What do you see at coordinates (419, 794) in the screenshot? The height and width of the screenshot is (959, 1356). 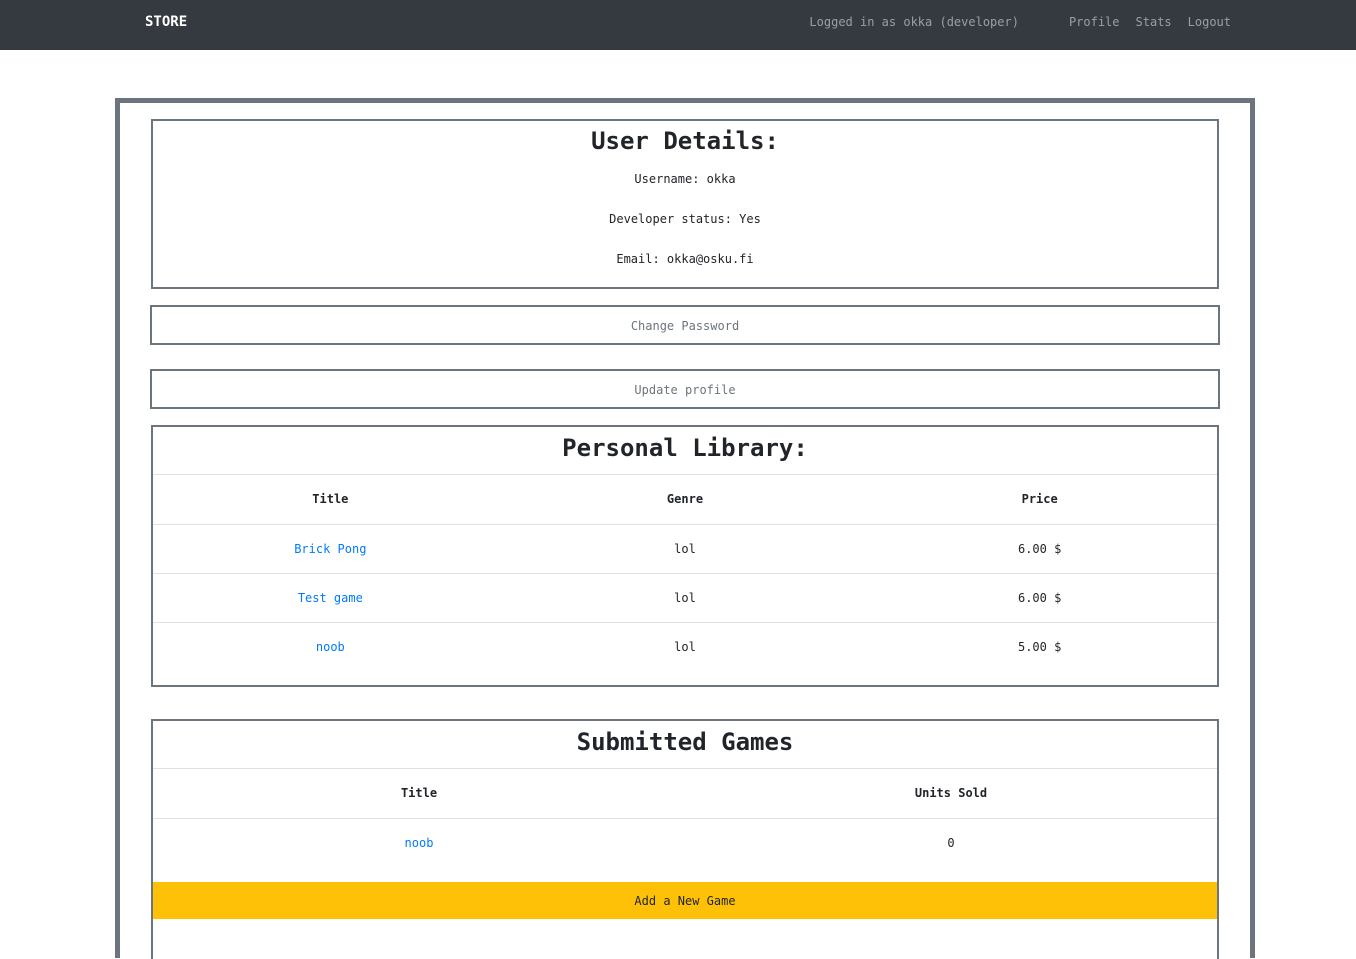 I see `submitted-col-title: Title` at bounding box center [419, 794].